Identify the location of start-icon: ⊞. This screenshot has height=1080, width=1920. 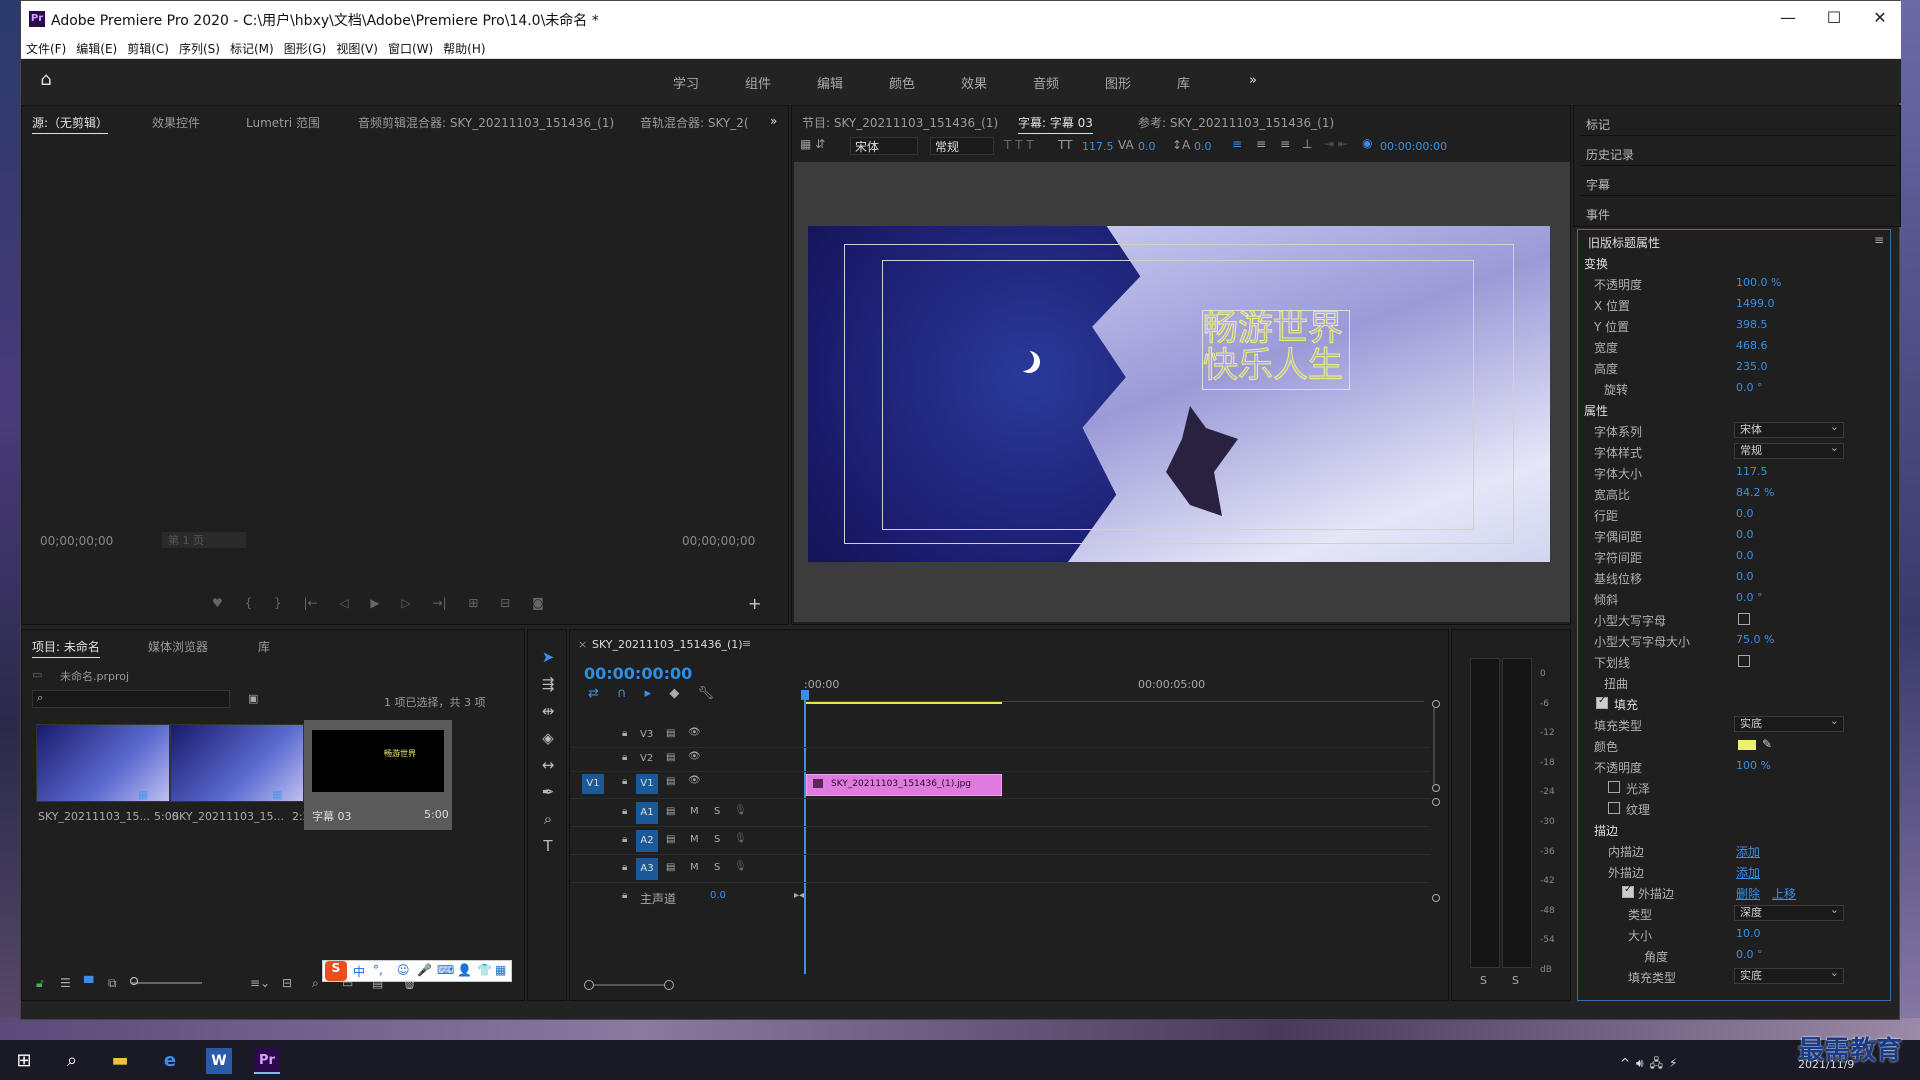
(24, 1061).